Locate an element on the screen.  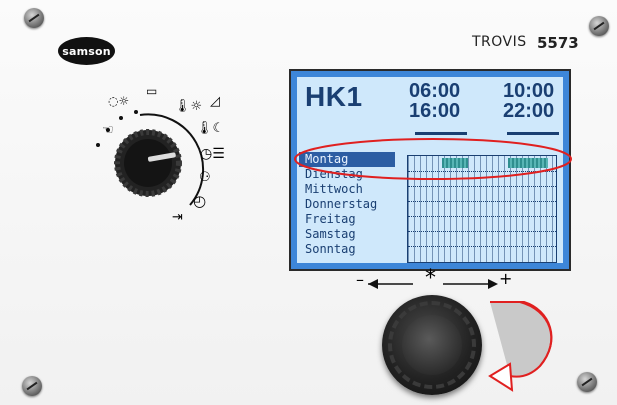
rotary-push-knob is located at coordinates (432, 345).